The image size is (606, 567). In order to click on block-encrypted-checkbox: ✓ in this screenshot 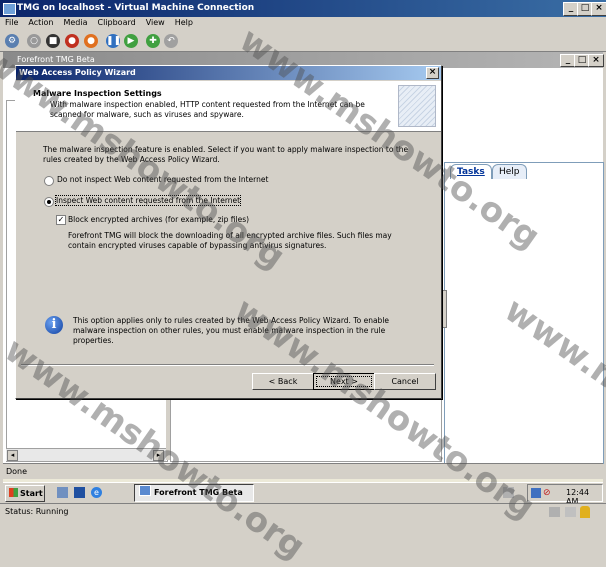, I will do `click(61, 220)`.